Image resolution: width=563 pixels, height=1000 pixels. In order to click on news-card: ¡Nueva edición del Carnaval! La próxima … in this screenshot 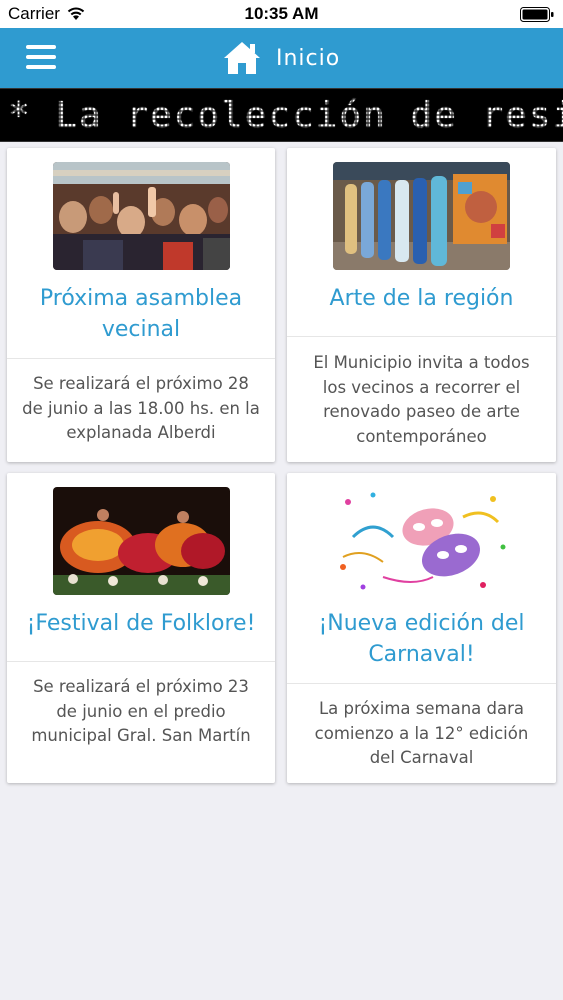, I will do `click(421, 628)`.